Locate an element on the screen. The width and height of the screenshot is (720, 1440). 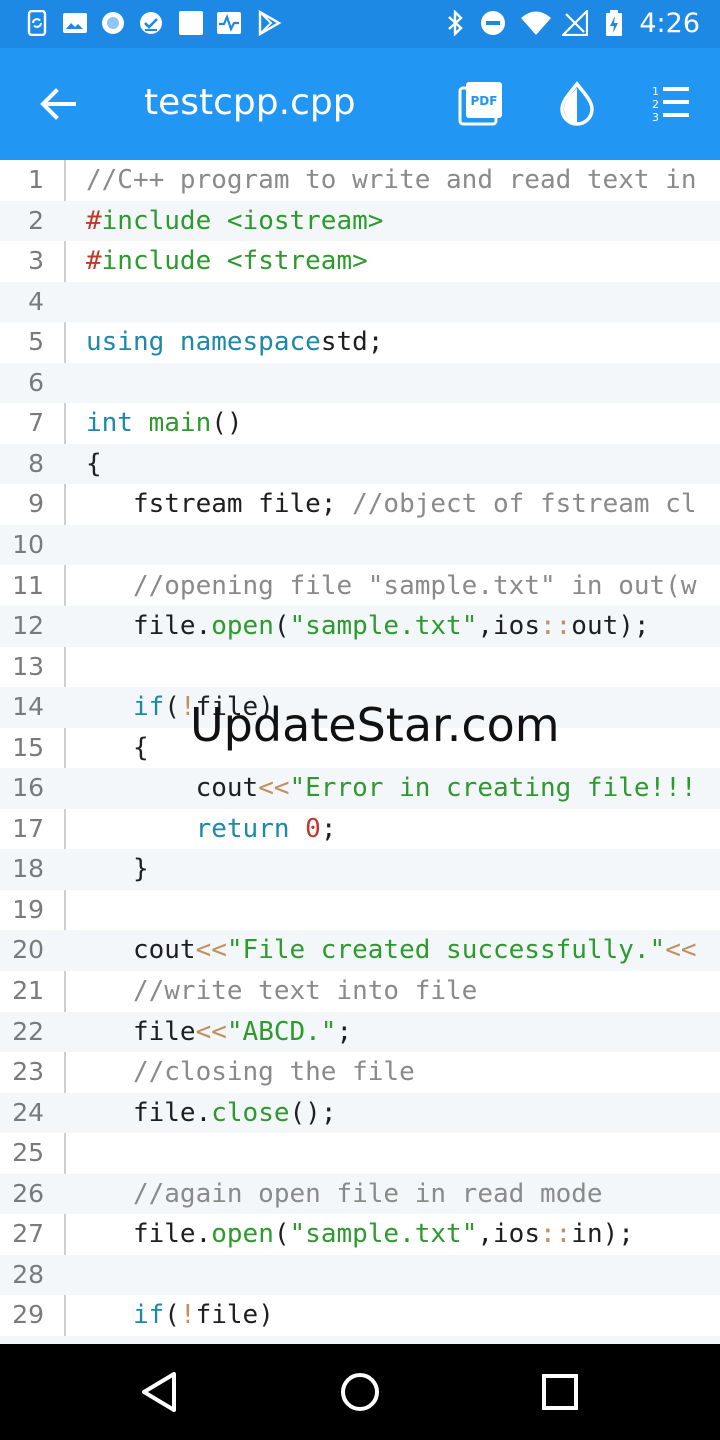
code-token: cout is located at coordinates (172, 788).